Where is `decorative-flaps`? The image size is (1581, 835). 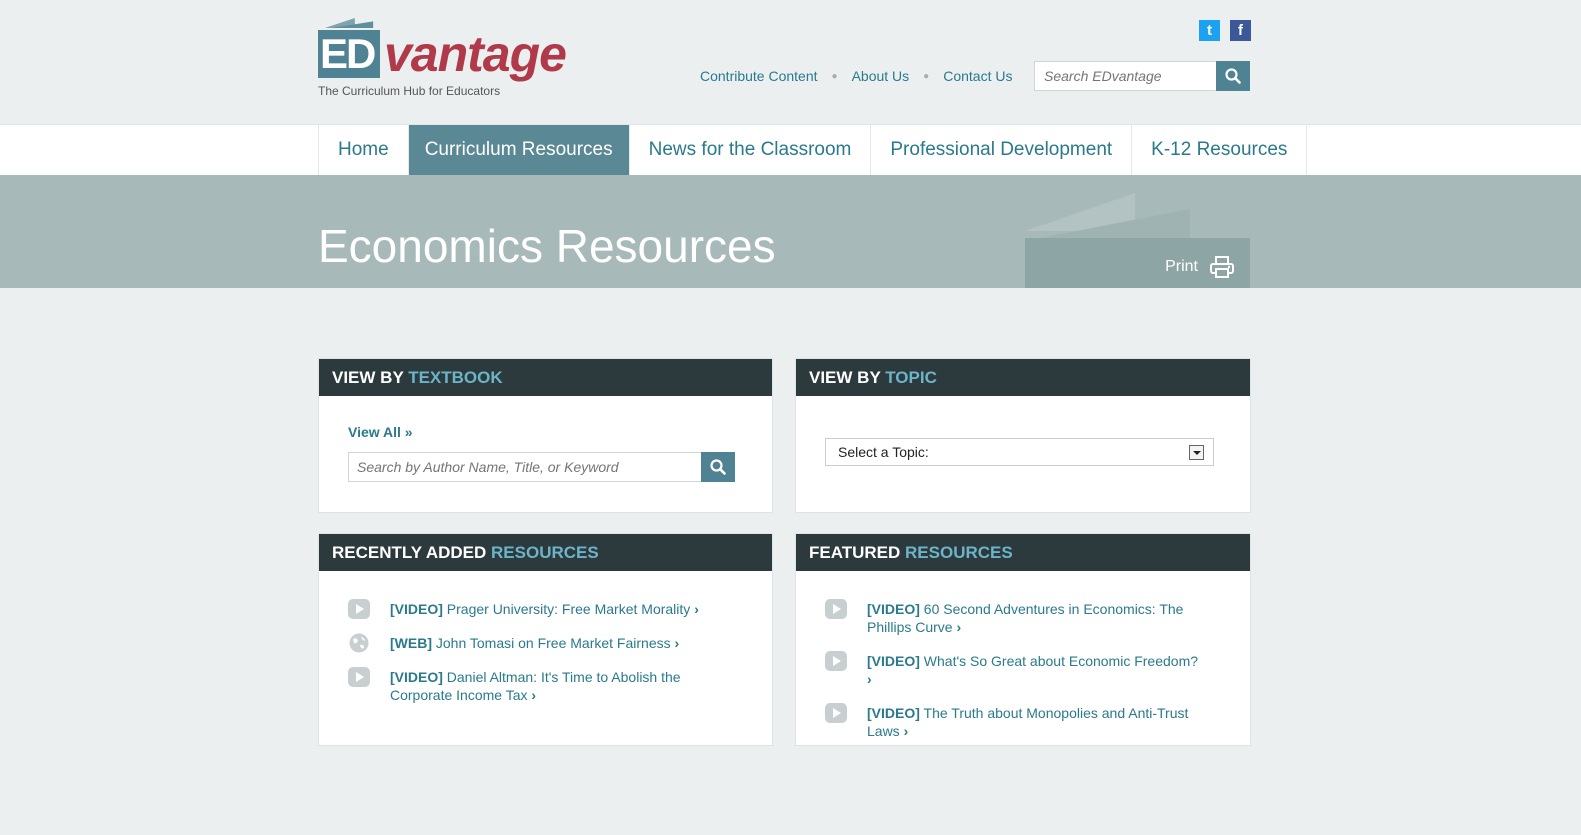
decorative-flaps is located at coordinates (1107, 216).